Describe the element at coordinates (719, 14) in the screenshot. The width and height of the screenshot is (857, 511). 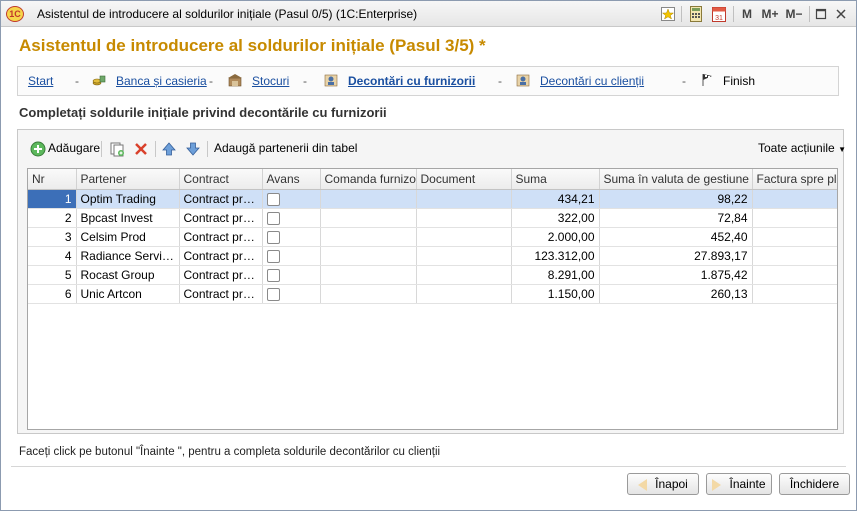
I see `calendar-icon: 31` at that location.